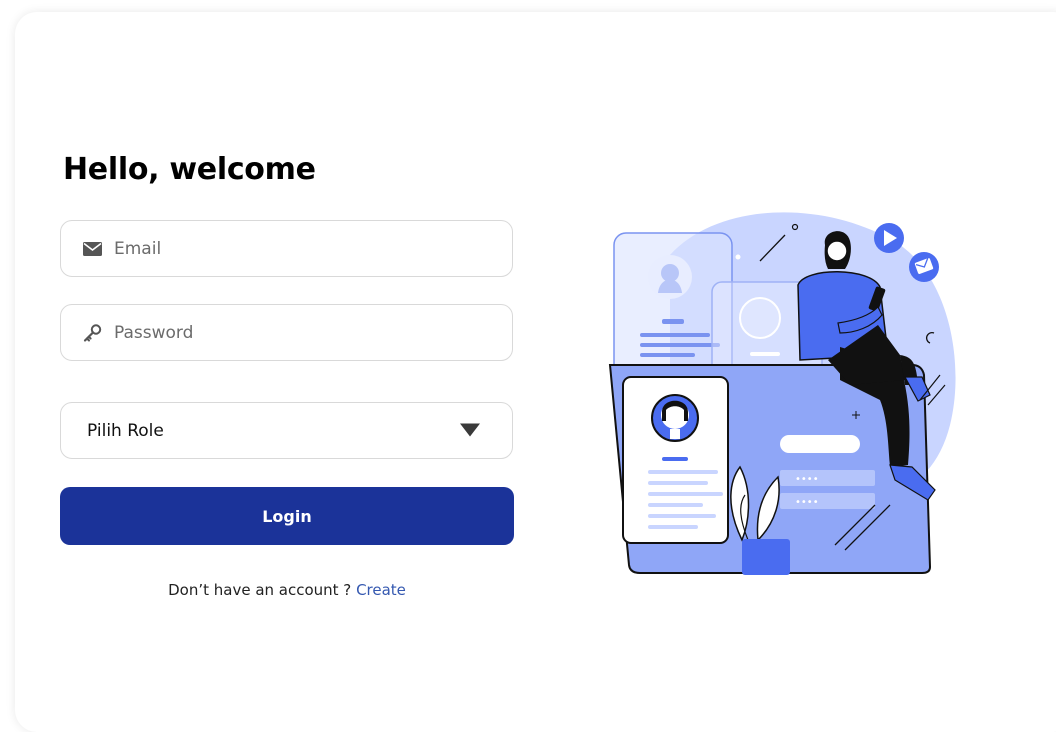 This screenshot has height=732, width=1056. Describe the element at coordinates (470, 430) in the screenshot. I see `triangle-down-icon` at that location.